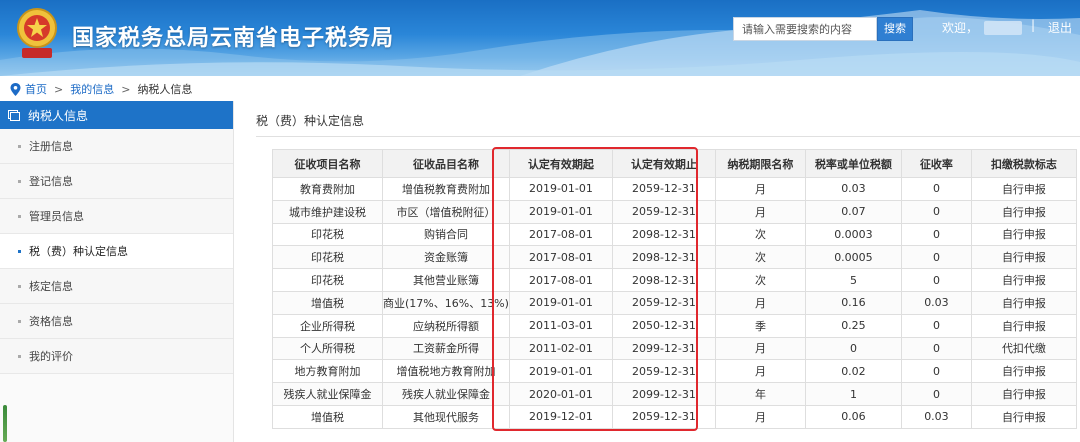  What do you see at coordinates (51, 321) in the screenshot?
I see `sidebar-item-label: 资格信息` at bounding box center [51, 321].